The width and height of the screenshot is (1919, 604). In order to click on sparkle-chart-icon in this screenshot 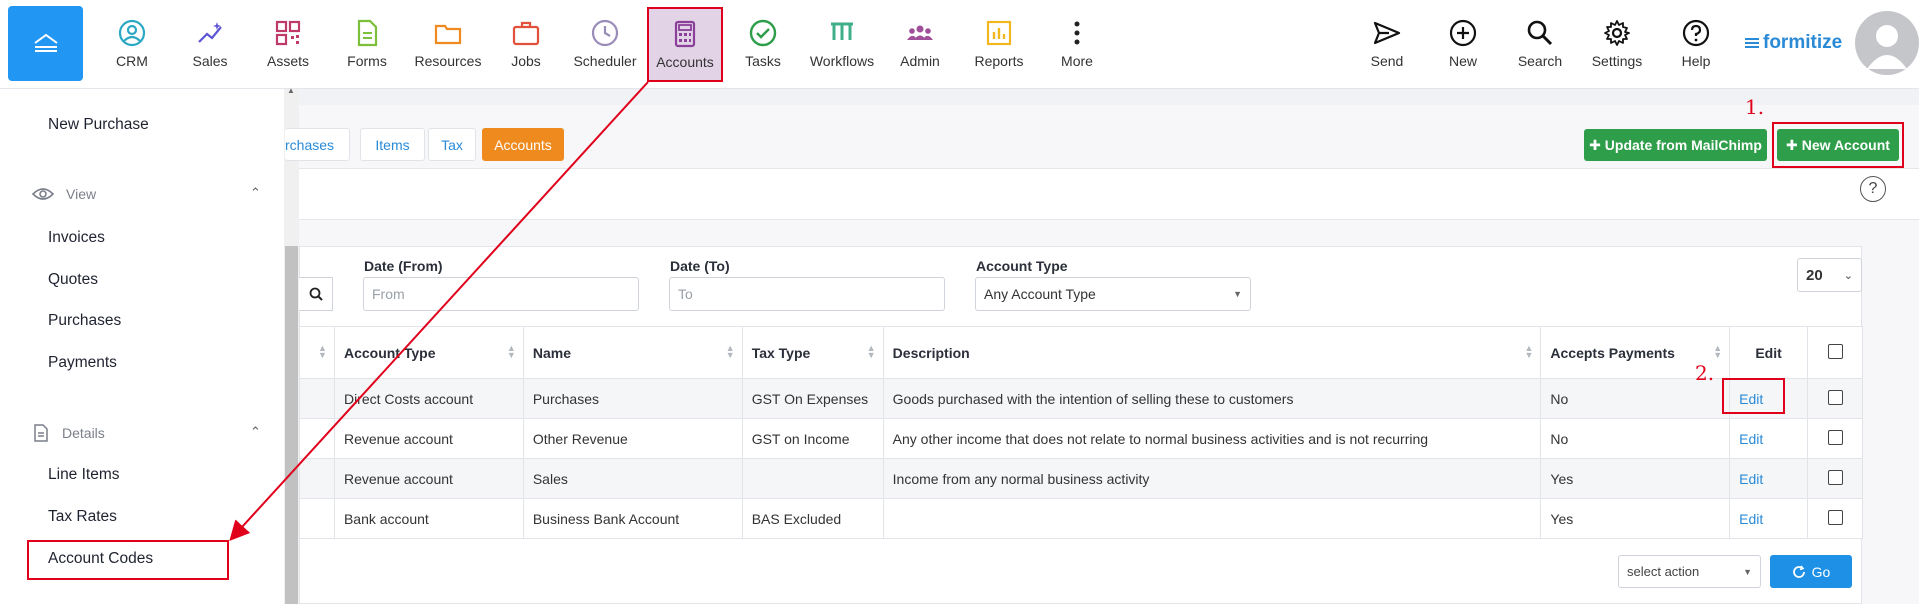, I will do `click(210, 32)`.